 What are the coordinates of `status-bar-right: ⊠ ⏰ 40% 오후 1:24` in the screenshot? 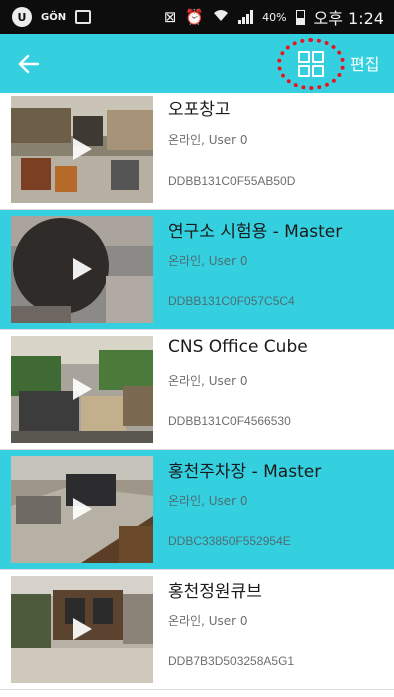 It's located at (274, 17).